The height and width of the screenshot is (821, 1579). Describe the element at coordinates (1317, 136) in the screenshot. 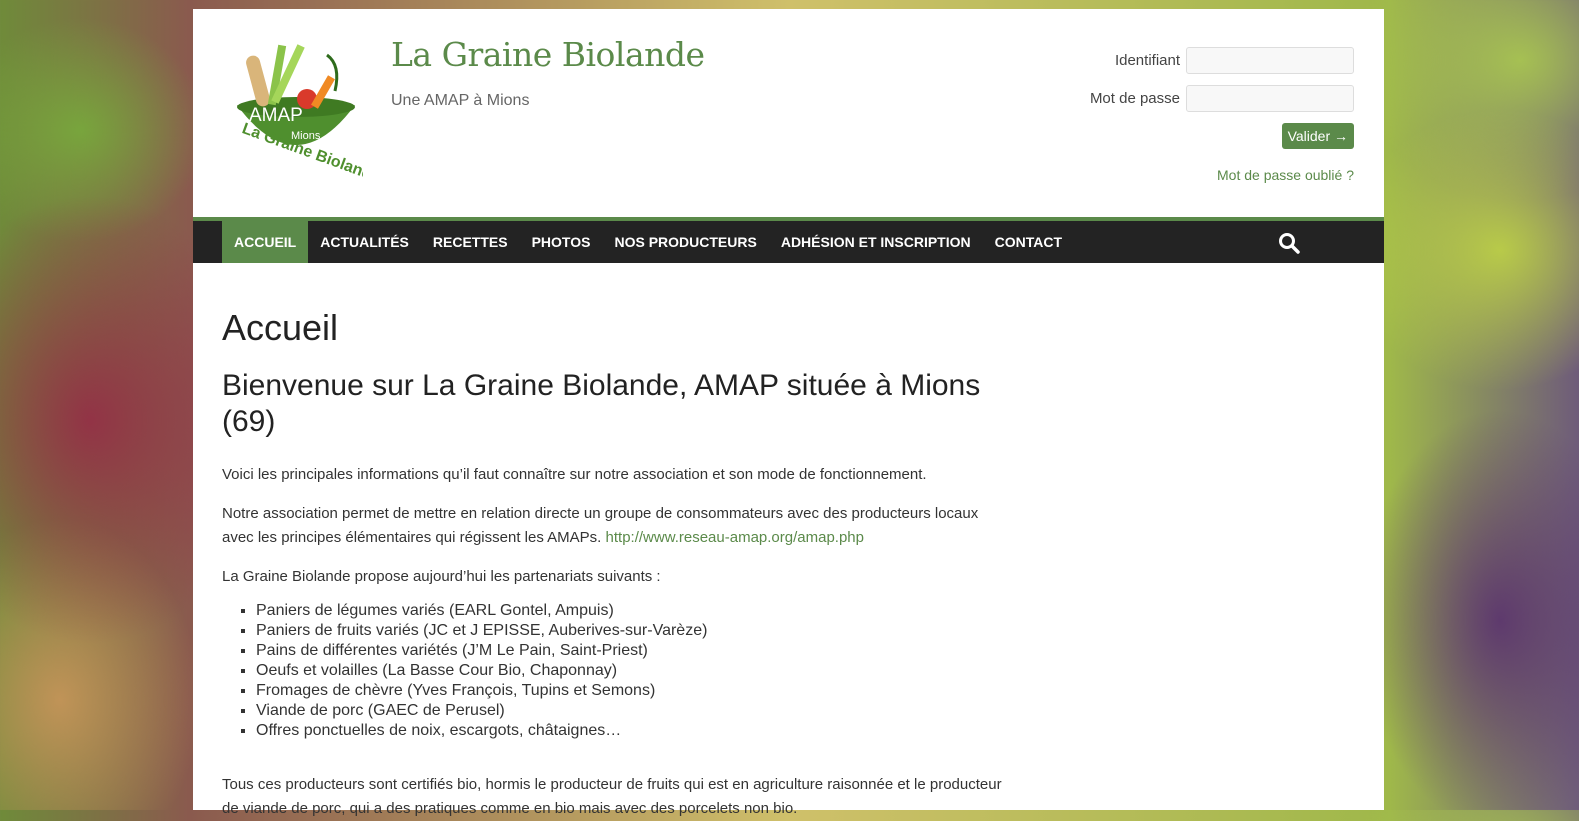

I see `login-submit-button: Valider →` at that location.